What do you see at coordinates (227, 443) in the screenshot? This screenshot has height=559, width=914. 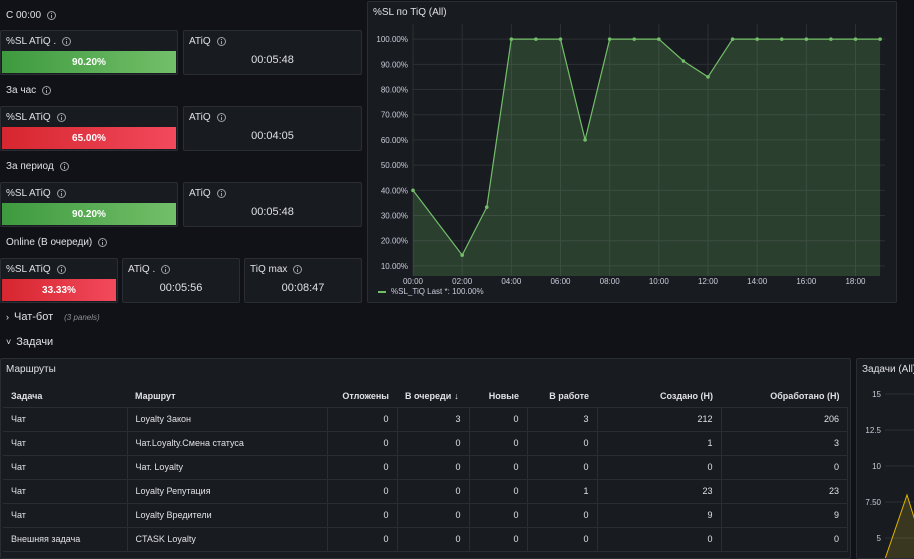 I see `table-cell: Чат.Loyalty.Смена статуса` at bounding box center [227, 443].